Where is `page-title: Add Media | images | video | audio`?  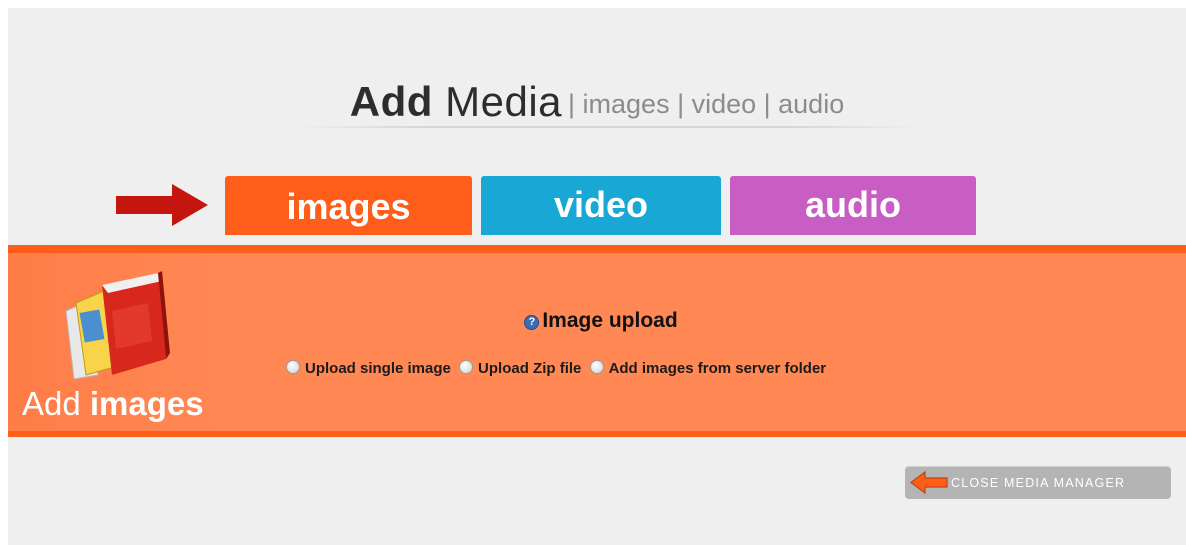
page-title: Add Media | images | video | audio is located at coordinates (597, 102).